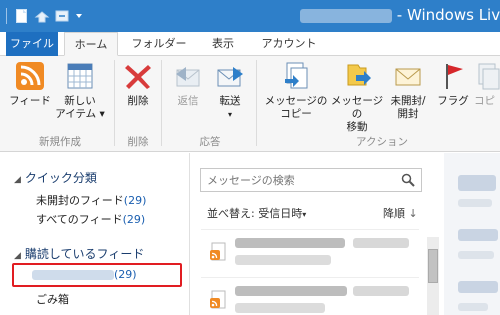 This screenshot has height=315, width=500. Describe the element at coordinates (433, 266) in the screenshot. I see `scrollbar-thumb` at that location.